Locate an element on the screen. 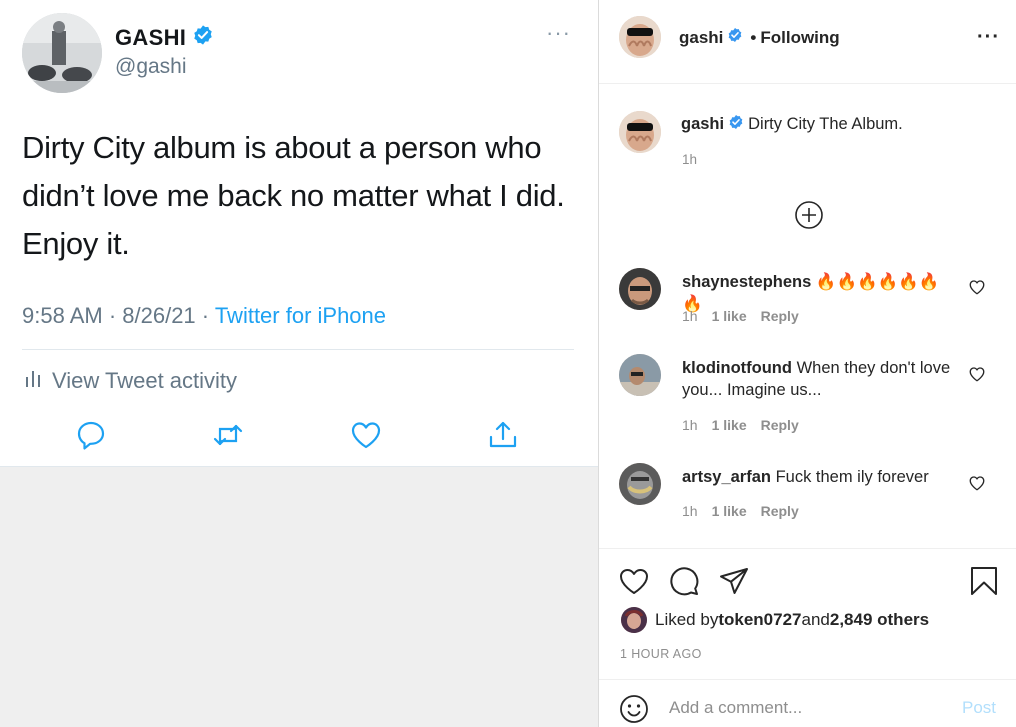  caption-username: gashi is located at coordinates (702, 124).